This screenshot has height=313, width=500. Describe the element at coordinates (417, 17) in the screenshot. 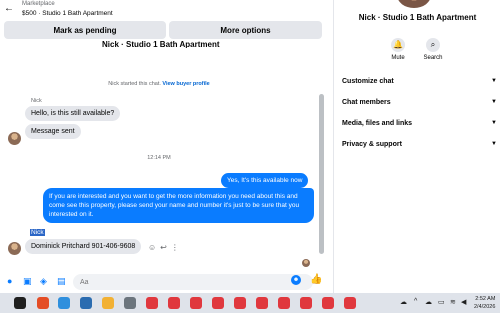

I see `panel-title: Nick · Studio 1 Bath Apartment` at that location.